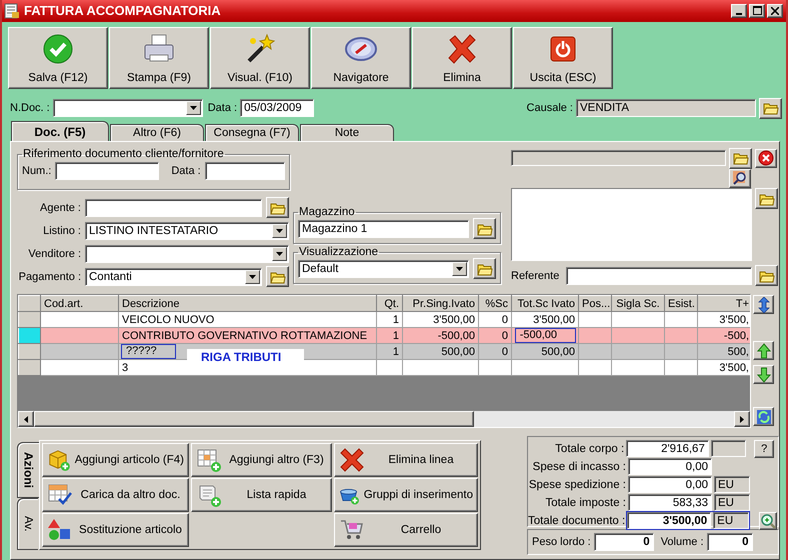 This screenshot has height=560, width=788. What do you see at coordinates (389, 304) in the screenshot?
I see `column-header: Qt.` at bounding box center [389, 304].